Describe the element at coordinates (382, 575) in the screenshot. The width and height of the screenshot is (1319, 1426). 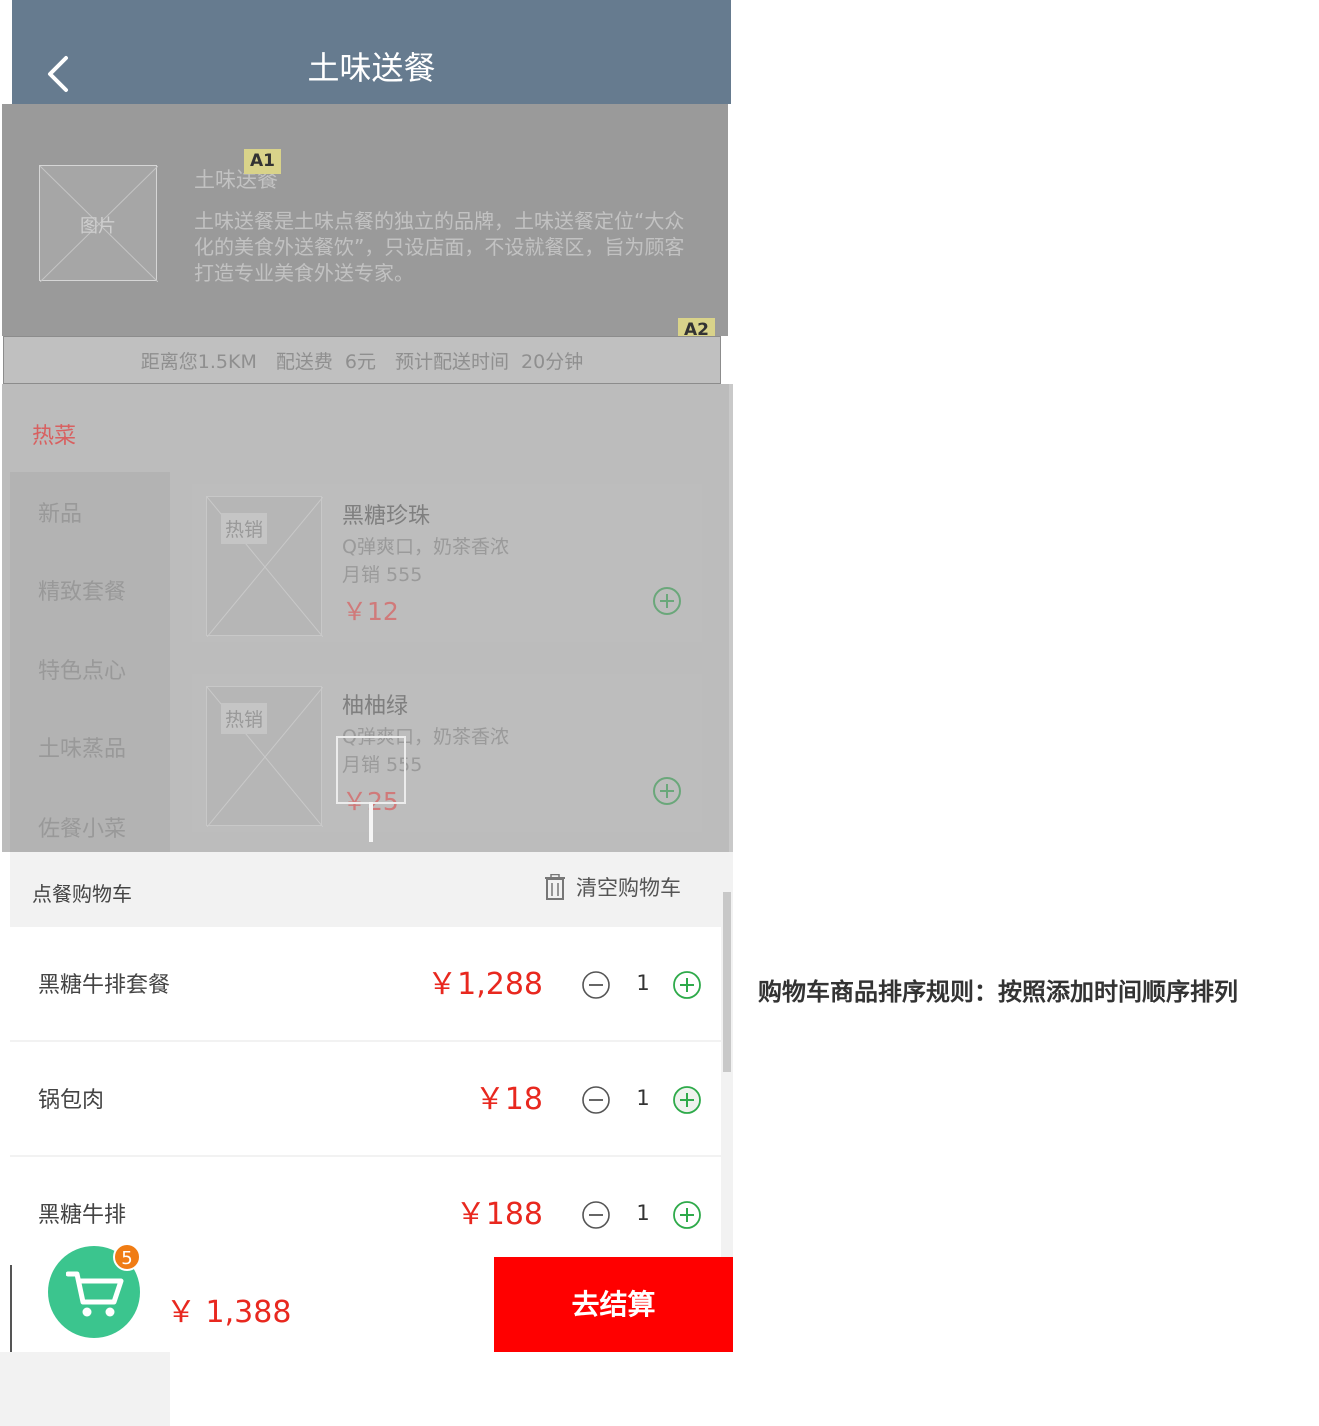
I see `food-sales: 月销 555` at that location.